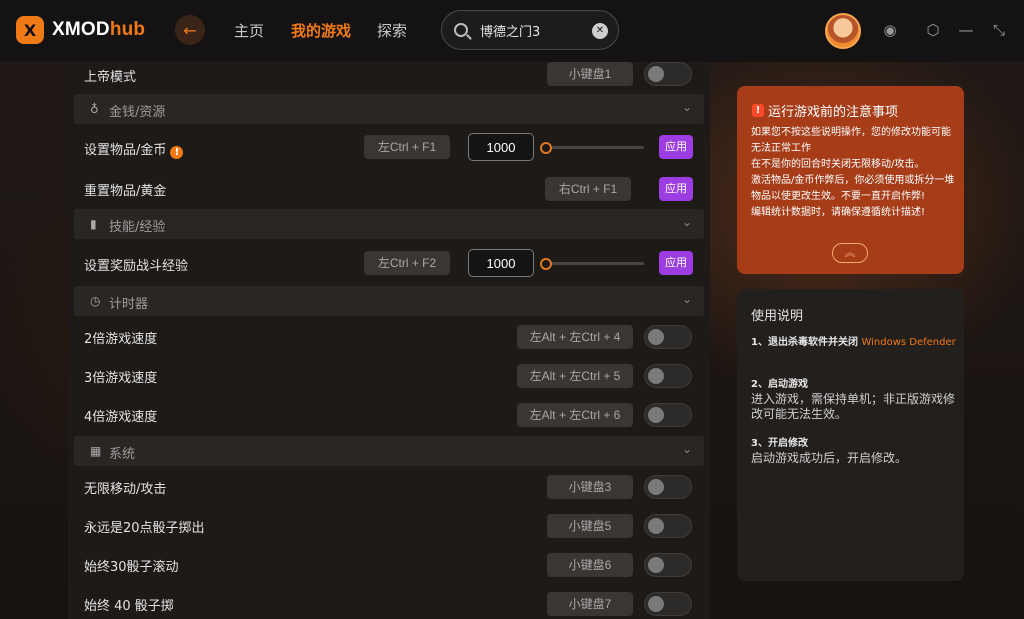 The width and height of the screenshot is (1024, 619). I want to click on timer-icon: ◷, so click(95, 301).